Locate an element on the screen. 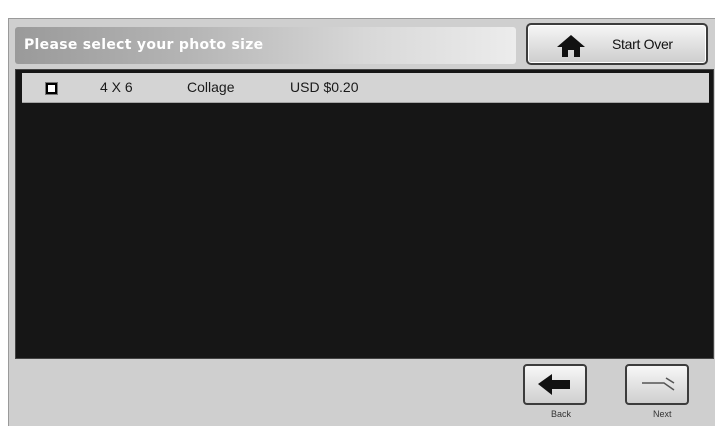 The image size is (715, 426). row-checkbox is located at coordinates (51, 88).